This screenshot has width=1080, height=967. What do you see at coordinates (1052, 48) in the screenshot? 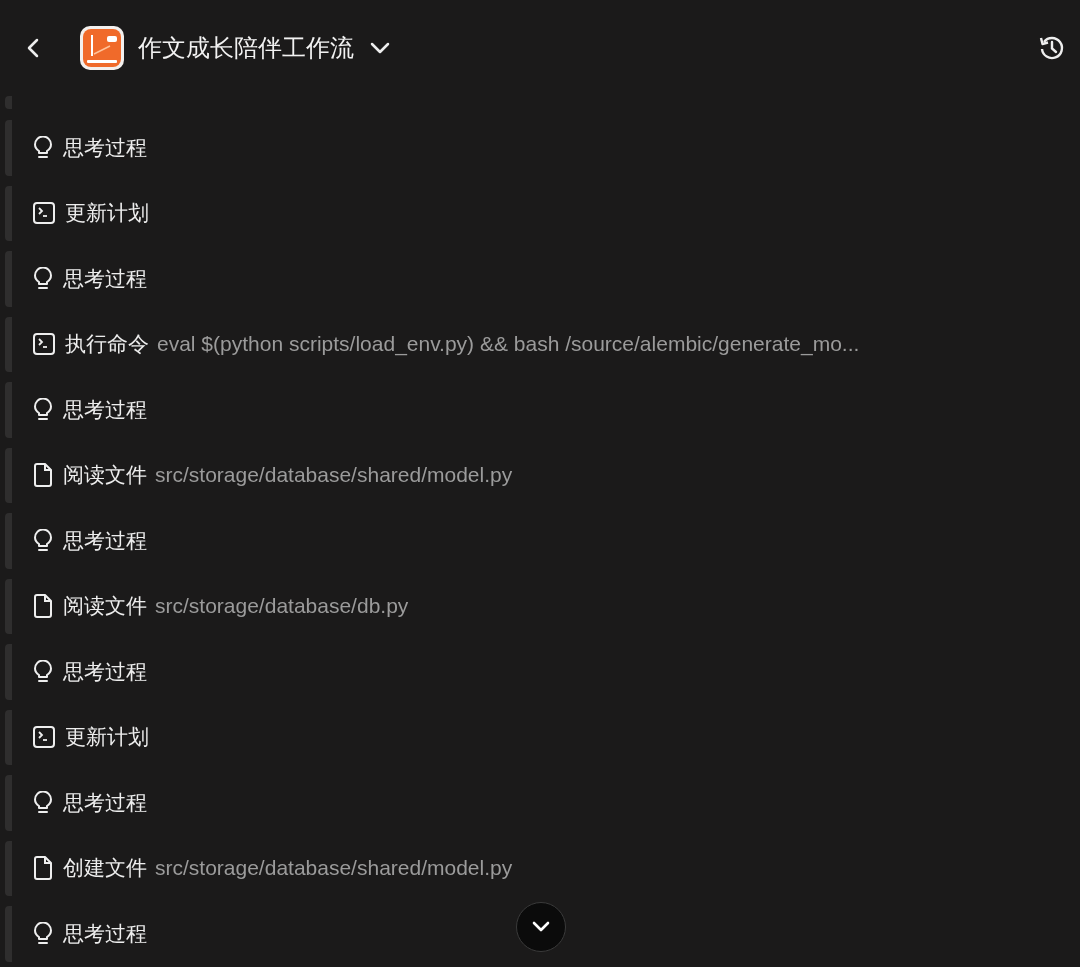
I see `history-icon` at bounding box center [1052, 48].